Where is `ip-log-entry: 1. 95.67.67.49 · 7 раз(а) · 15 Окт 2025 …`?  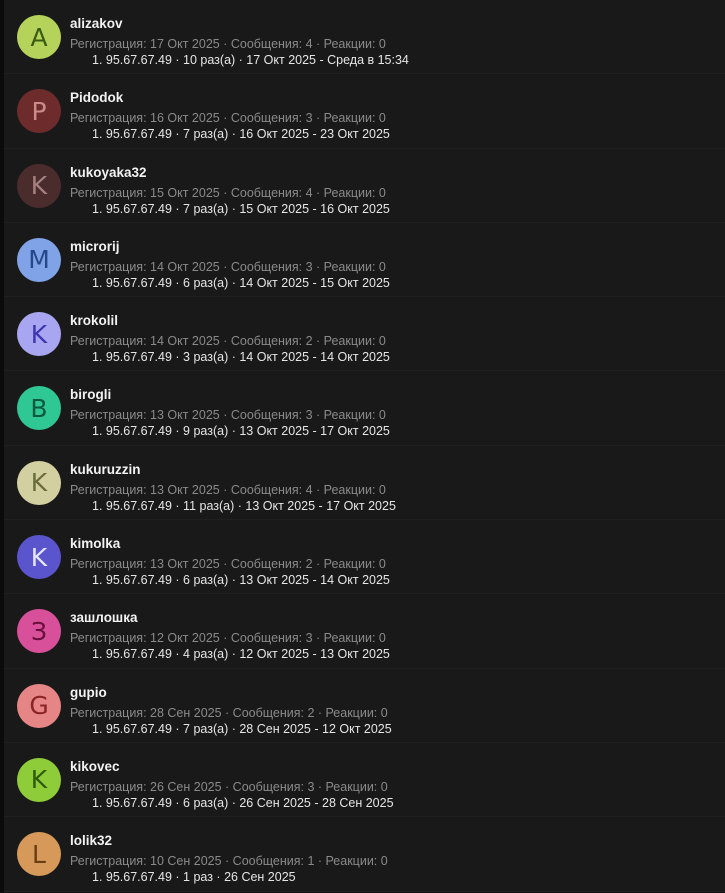
ip-log-entry: 1. 95.67.67.49 · 7 раз(а) · 15 Окт 2025 … is located at coordinates (241, 208).